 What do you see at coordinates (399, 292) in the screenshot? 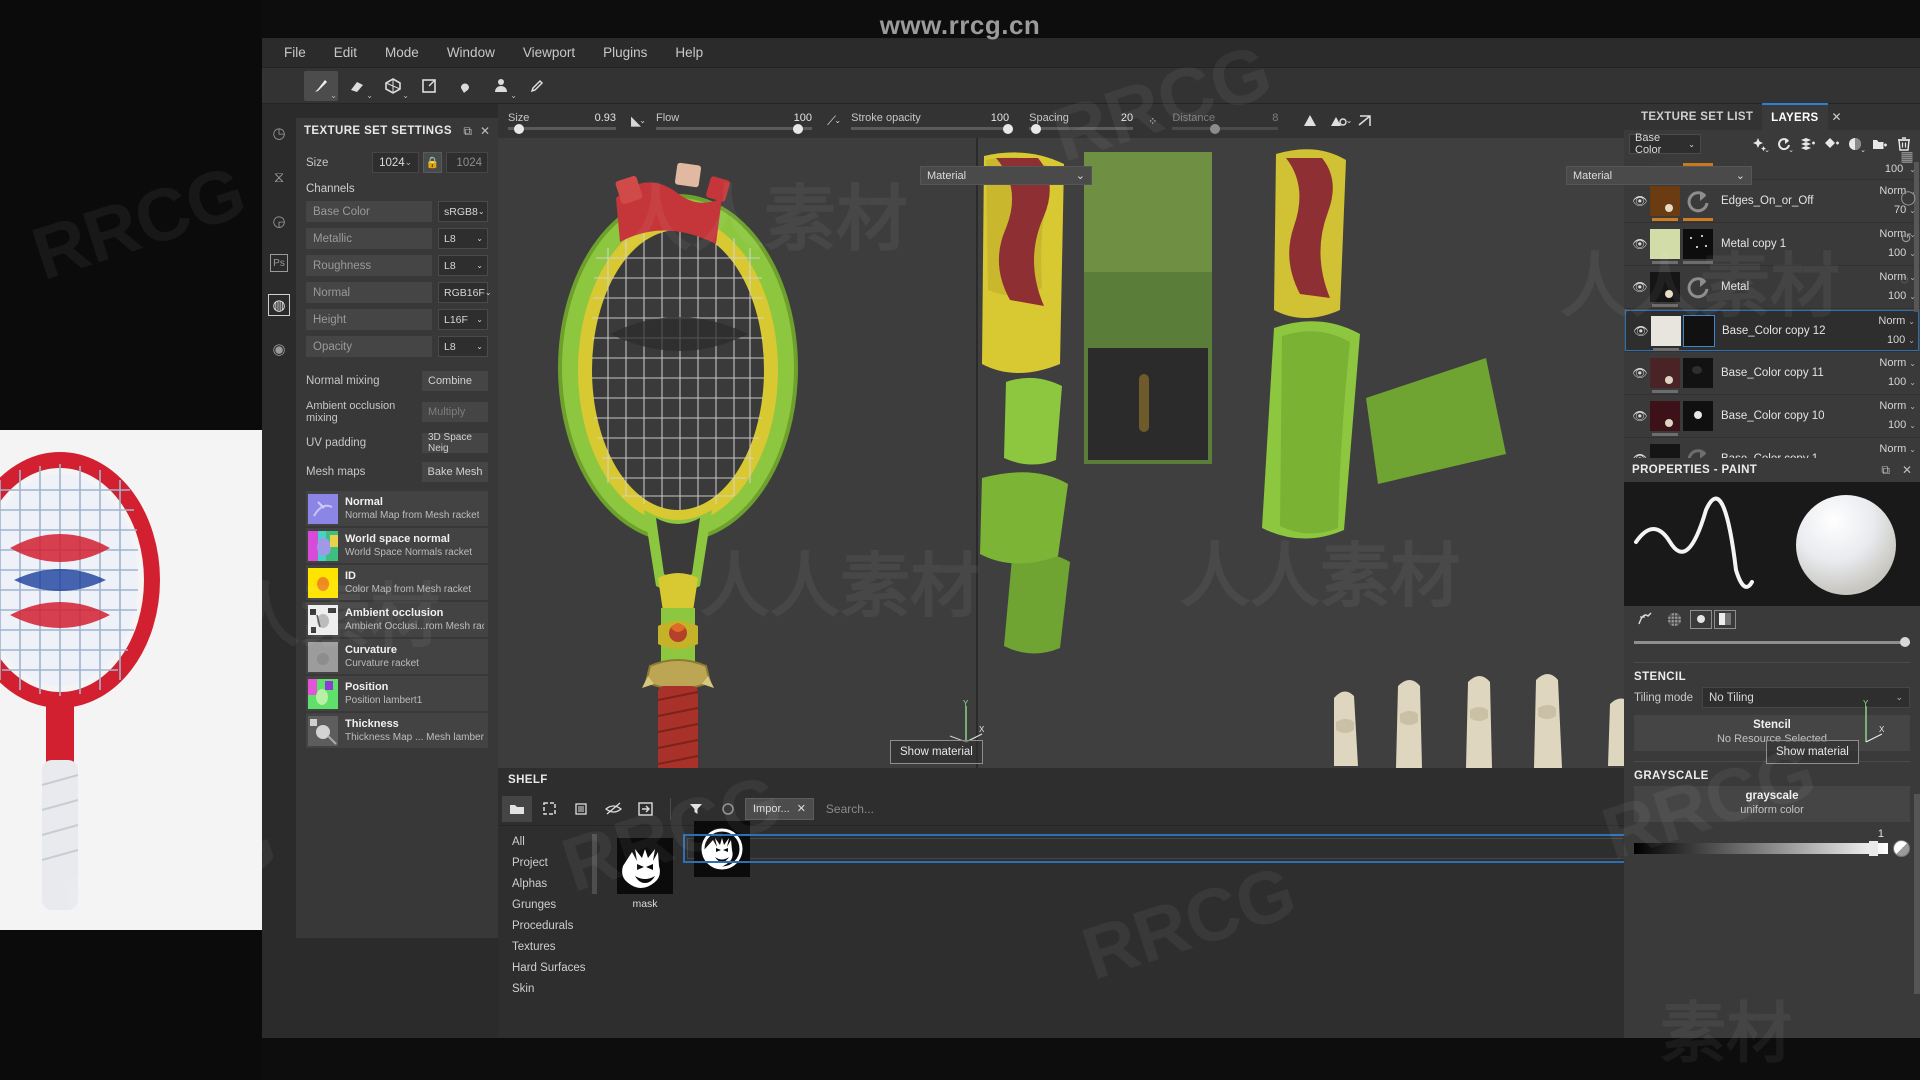
I see `channel-row: Normal RGB16F ⌄` at bounding box center [399, 292].